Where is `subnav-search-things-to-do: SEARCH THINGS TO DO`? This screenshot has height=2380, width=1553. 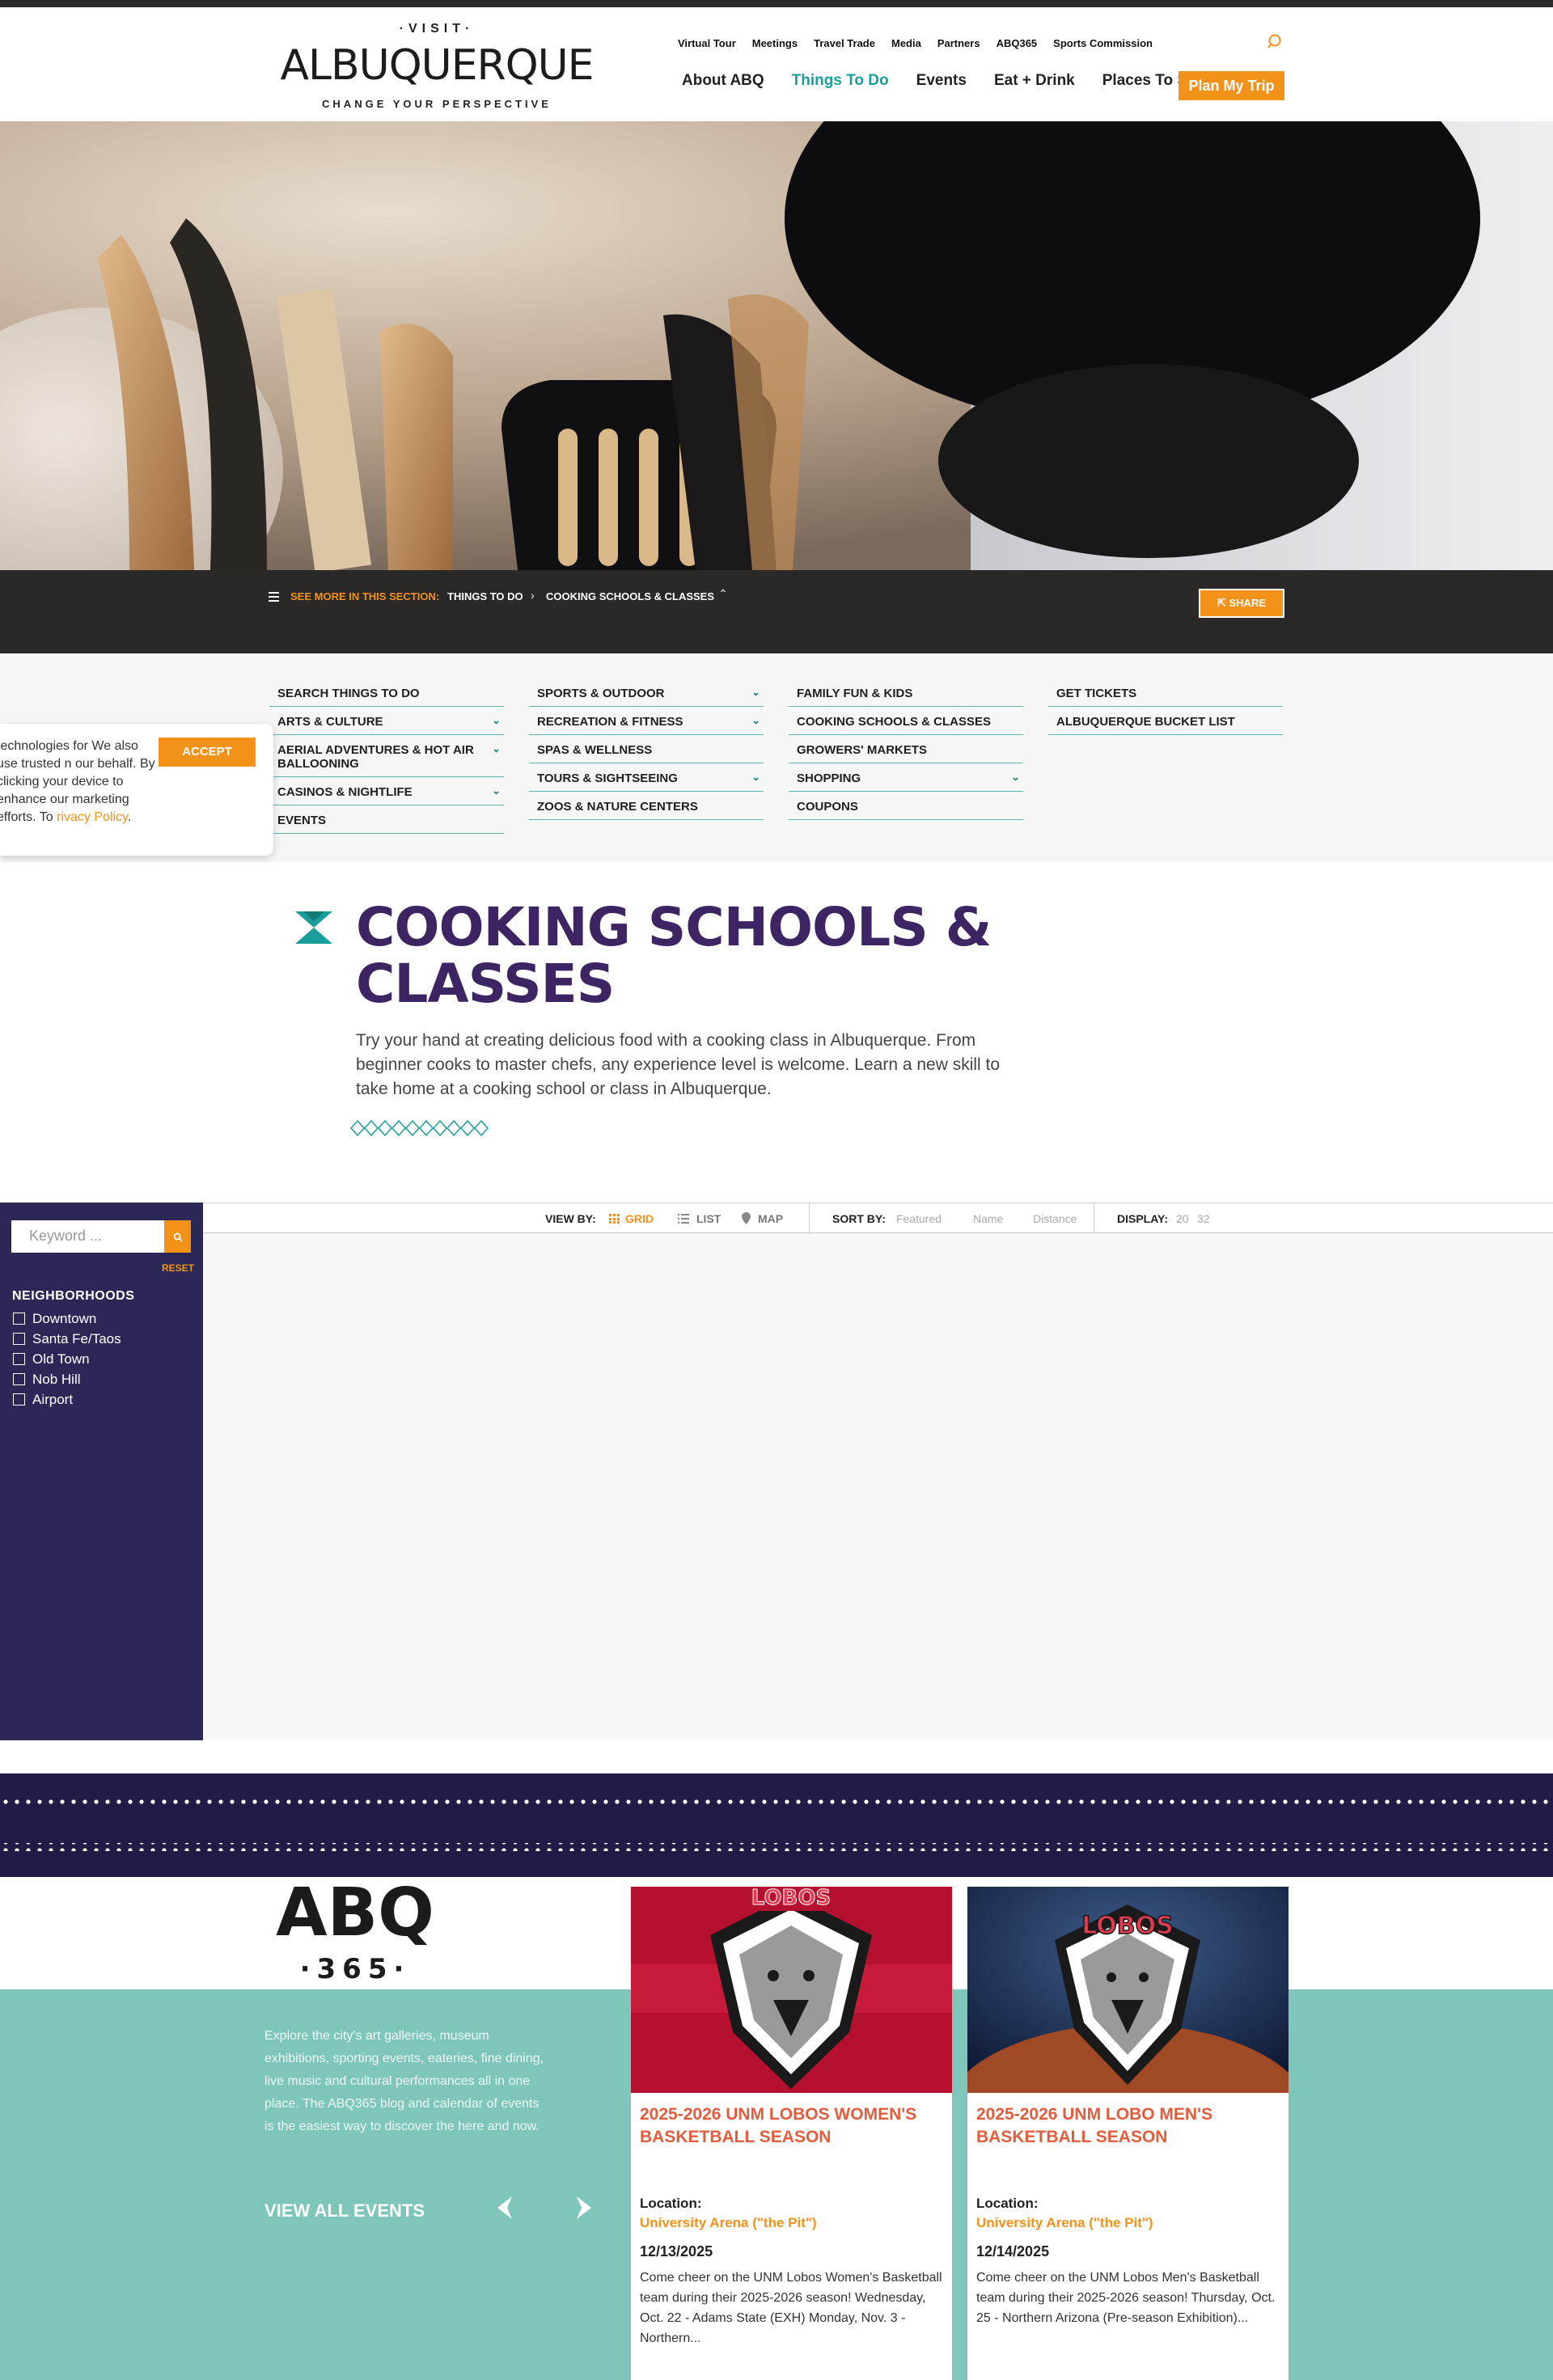 subnav-search-things-to-do: SEARCH THINGS TO DO is located at coordinates (387, 692).